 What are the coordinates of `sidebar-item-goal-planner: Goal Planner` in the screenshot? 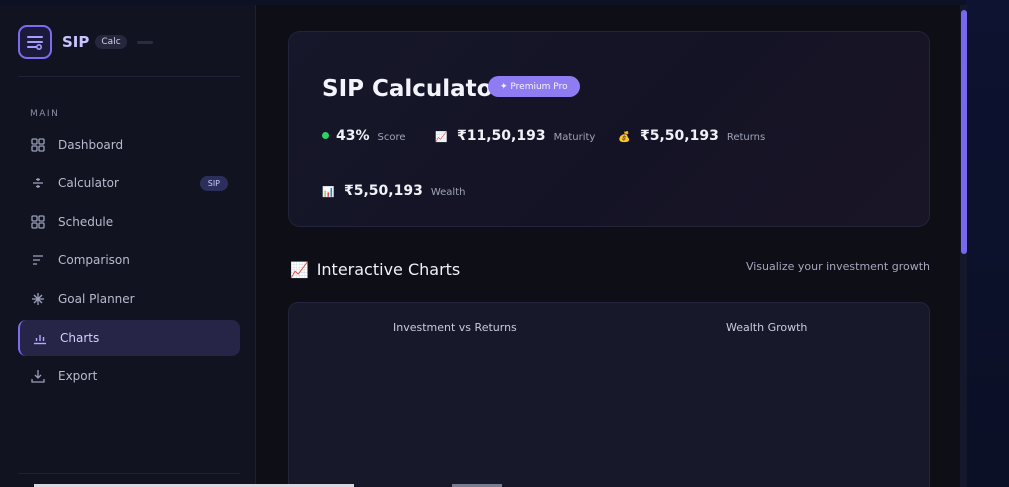 It's located at (129, 299).